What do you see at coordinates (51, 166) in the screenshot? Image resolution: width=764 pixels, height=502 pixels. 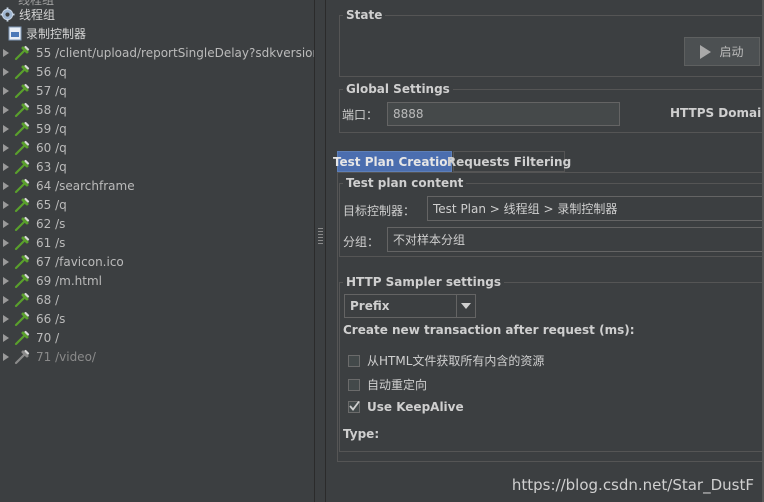 I see `tree-item-label: 63 /q` at bounding box center [51, 166].